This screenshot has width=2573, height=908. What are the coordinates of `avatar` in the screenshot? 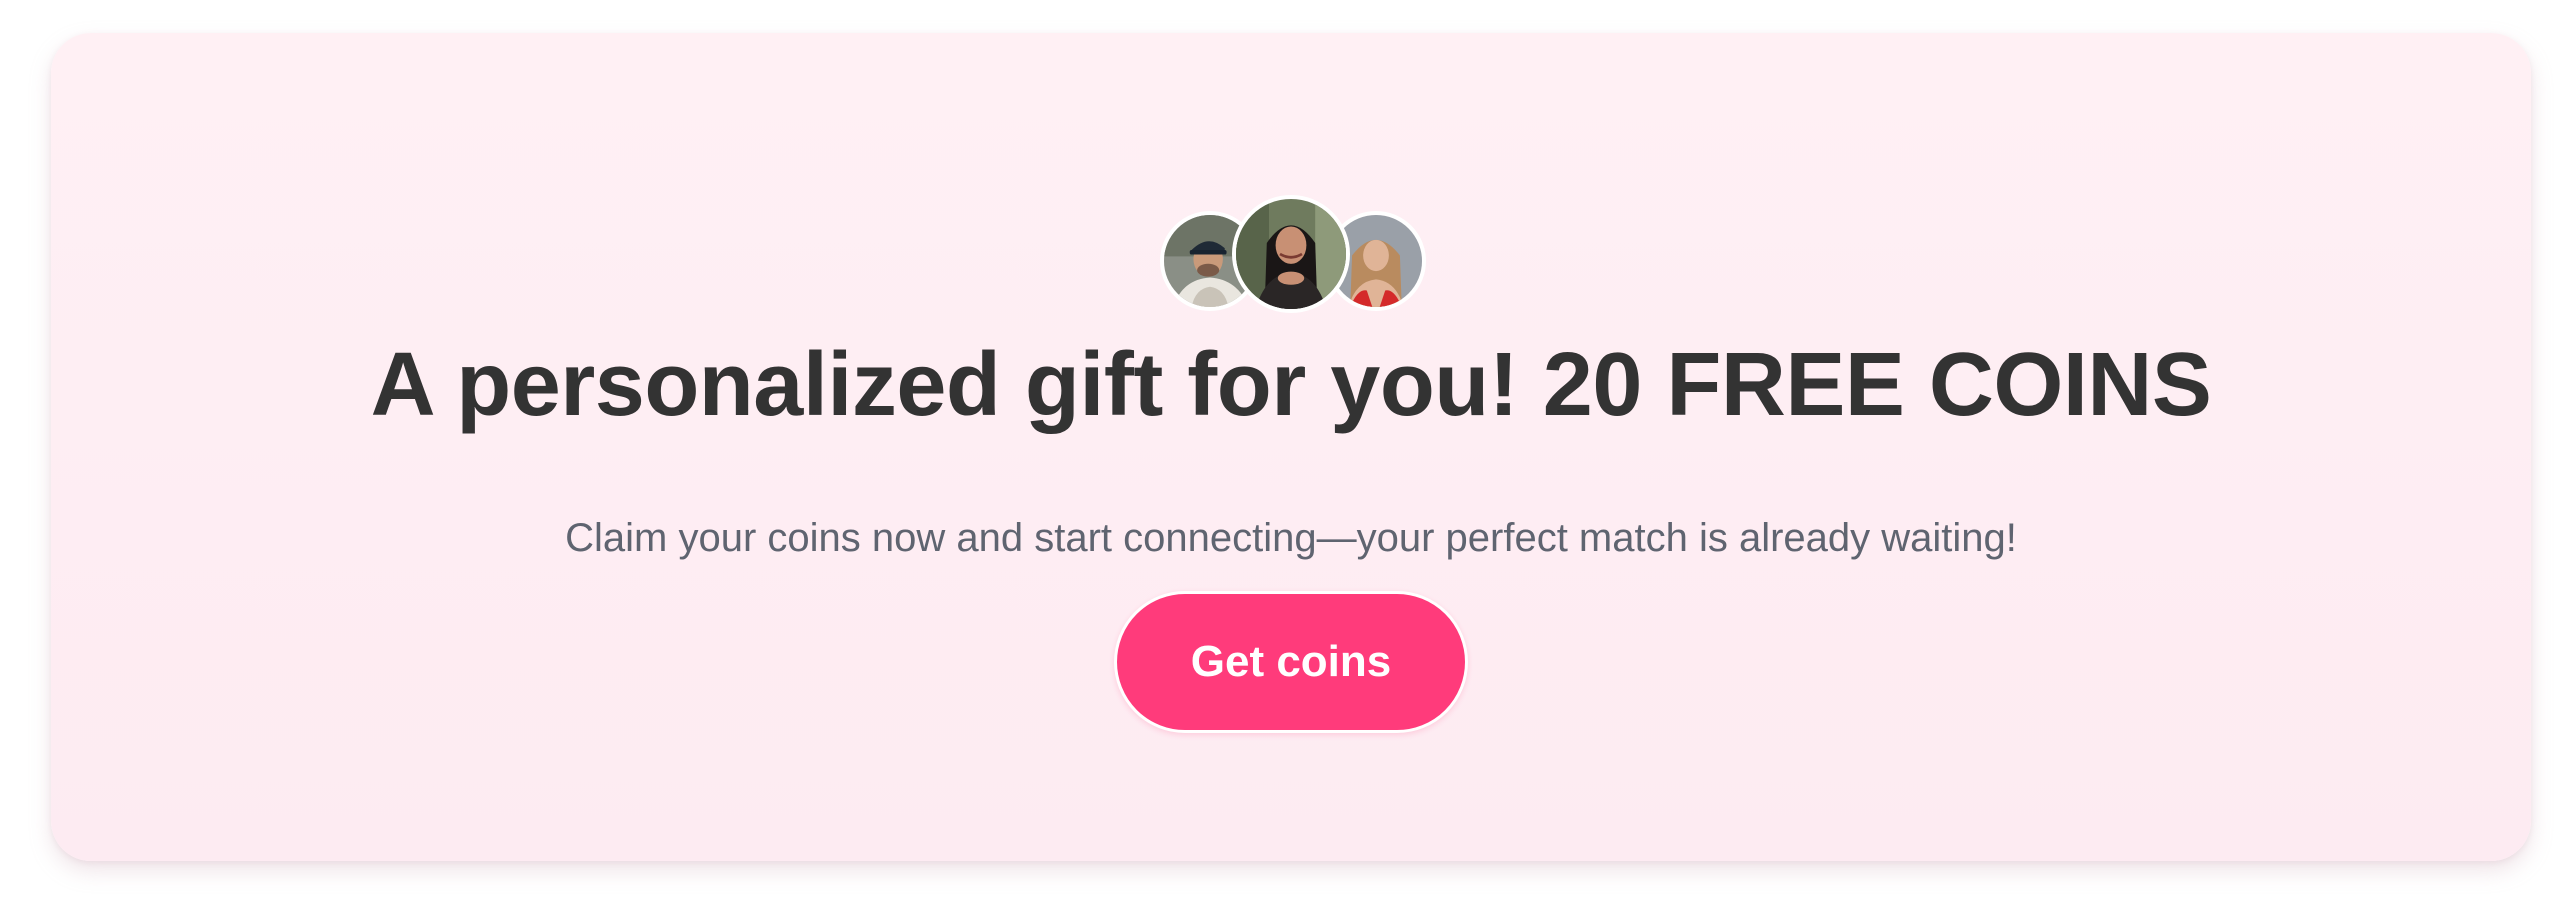 It's located at (1291, 254).